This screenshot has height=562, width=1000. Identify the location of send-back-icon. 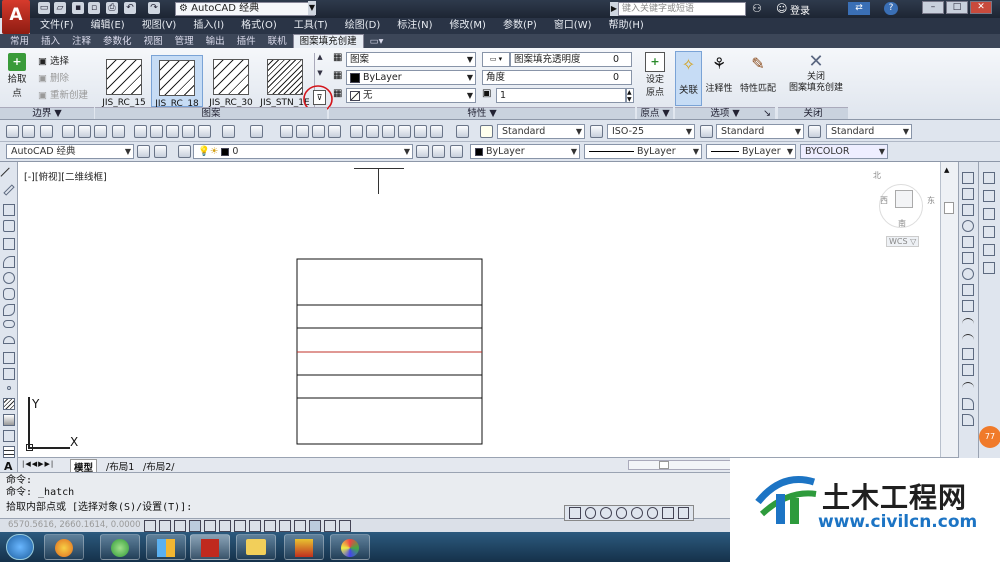
(989, 214).